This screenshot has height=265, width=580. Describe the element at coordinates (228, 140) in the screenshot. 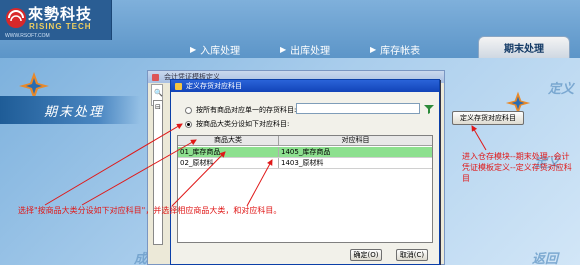

I see `column-header-category: 商品大类` at that location.